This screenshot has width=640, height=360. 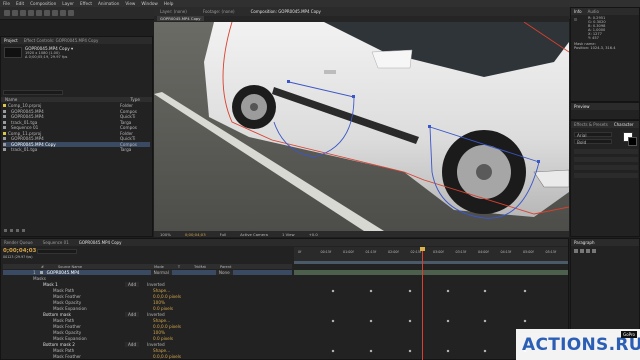 I want to click on menu-edit: Edit, so click(x=20, y=3).